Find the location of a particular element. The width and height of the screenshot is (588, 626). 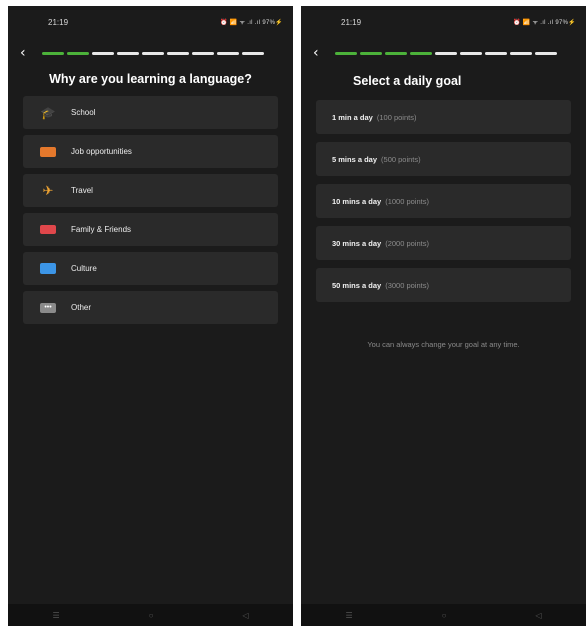

goal-option-5-mins: 5 mins a day (500 points) is located at coordinates (443, 159).